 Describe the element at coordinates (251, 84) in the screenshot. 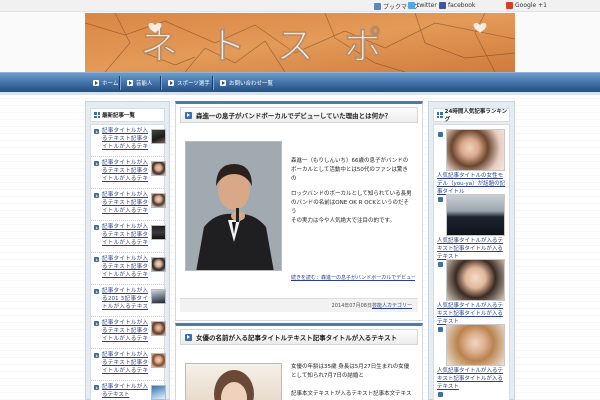

I see `nav-label: お問い合わせ一覧` at that location.